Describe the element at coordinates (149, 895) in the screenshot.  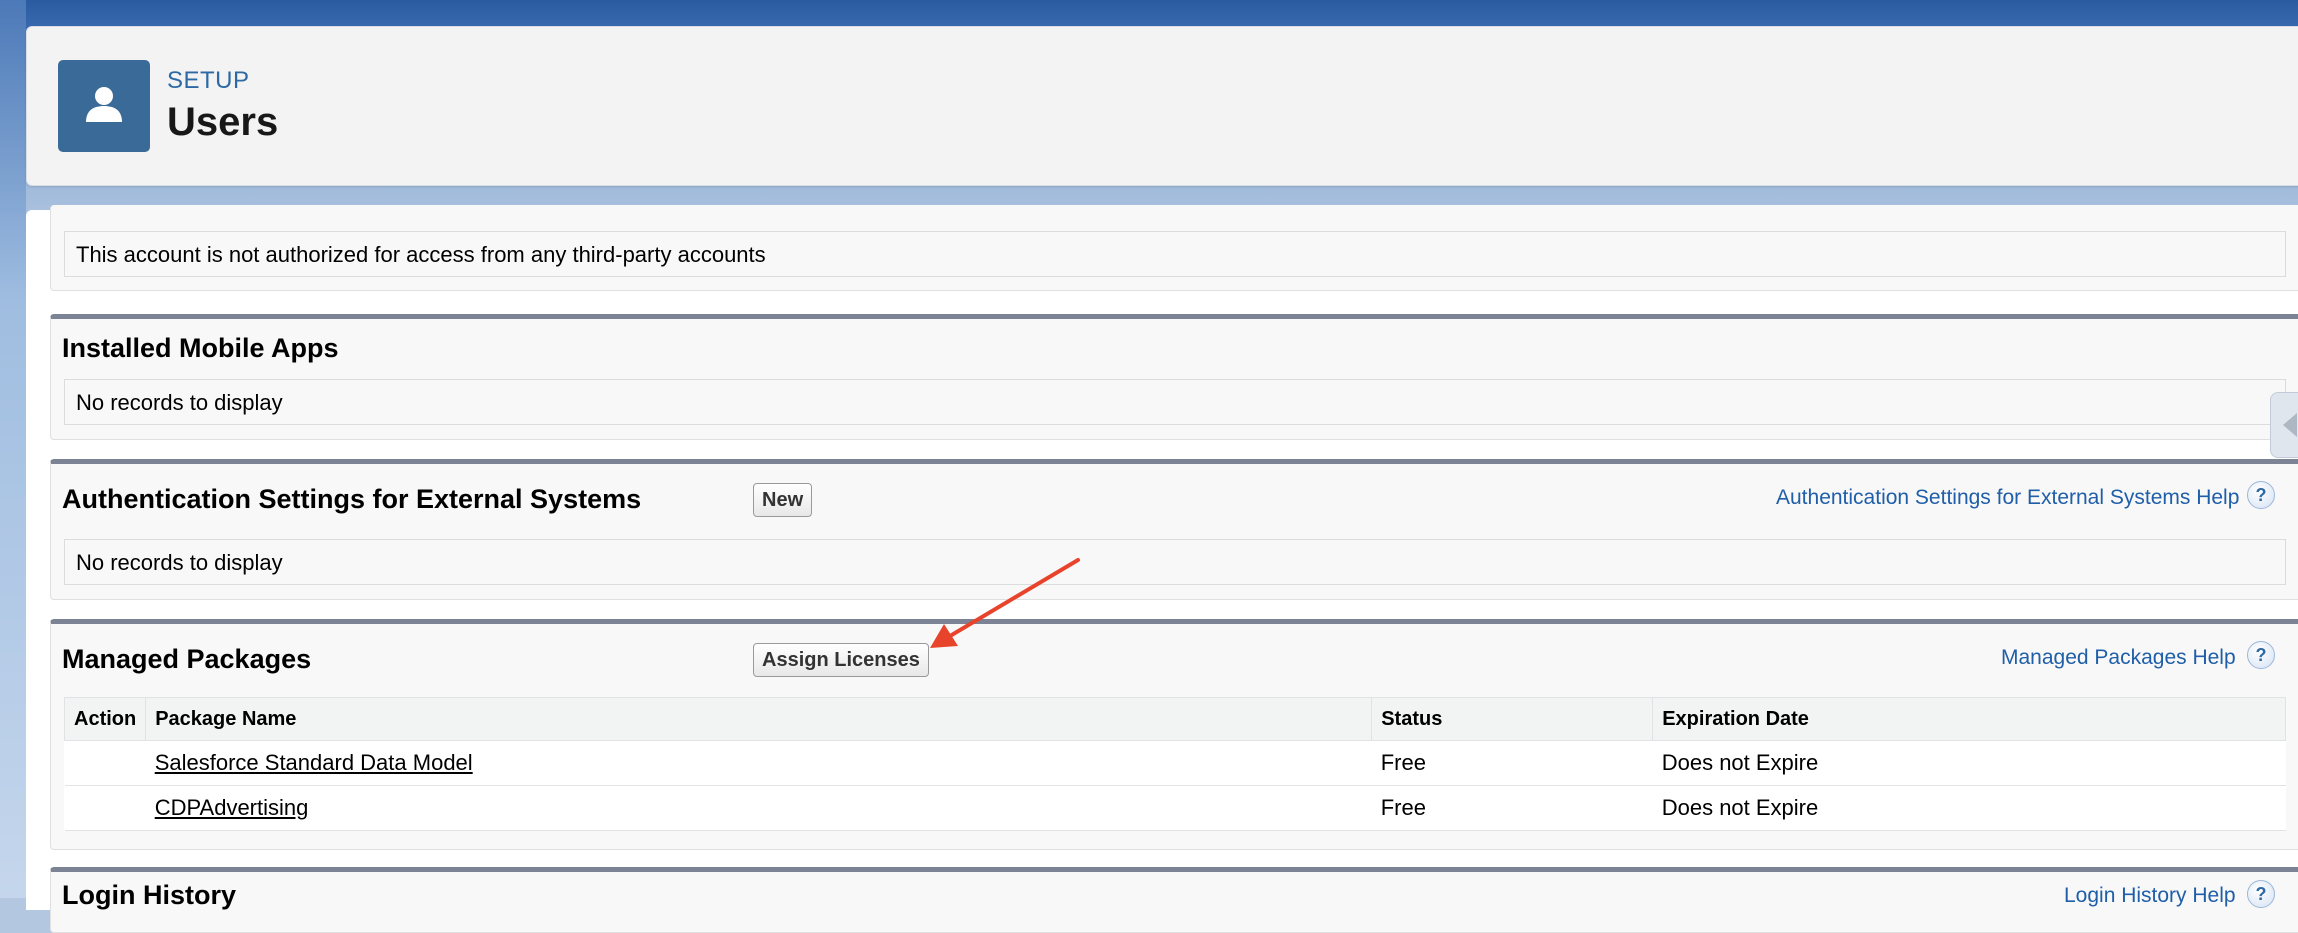
I see `login-history-title: Login History` at that location.